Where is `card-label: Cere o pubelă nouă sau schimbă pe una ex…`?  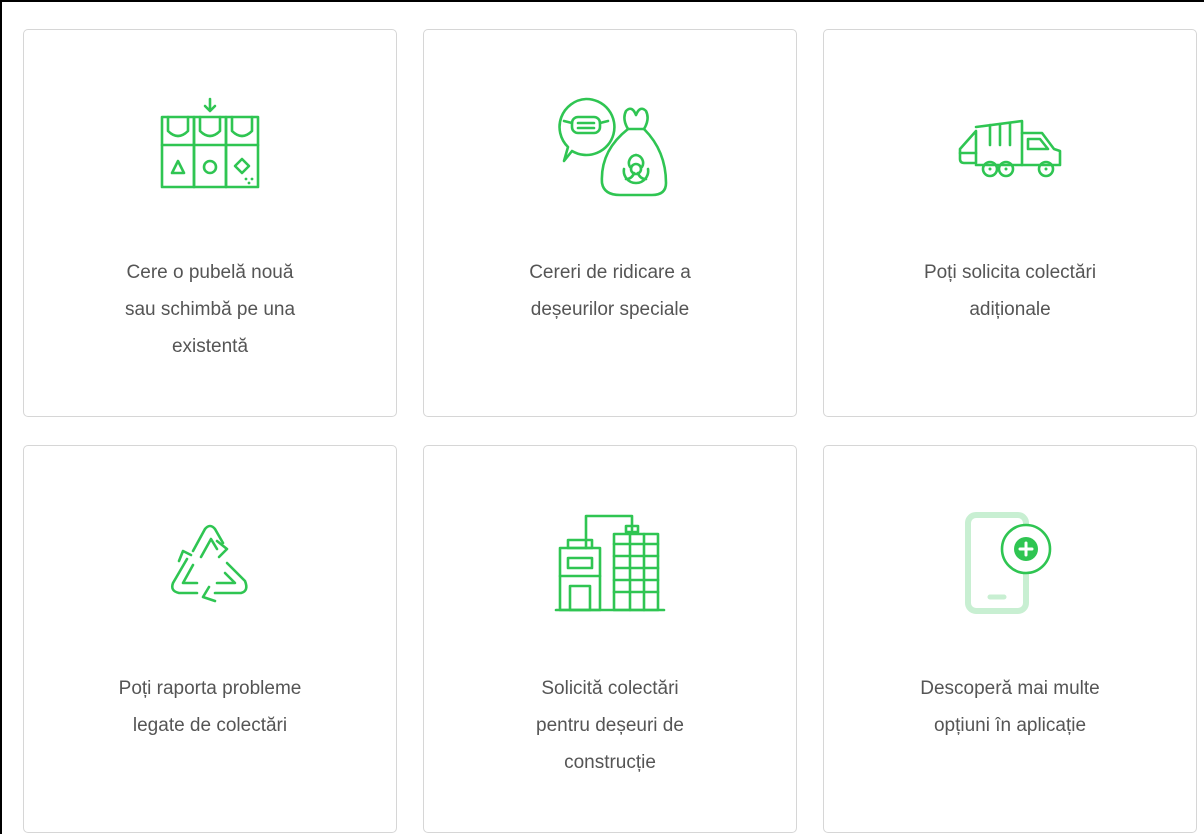 card-label: Cere o pubelă nouă sau schimbă pe una ex… is located at coordinates (210, 309).